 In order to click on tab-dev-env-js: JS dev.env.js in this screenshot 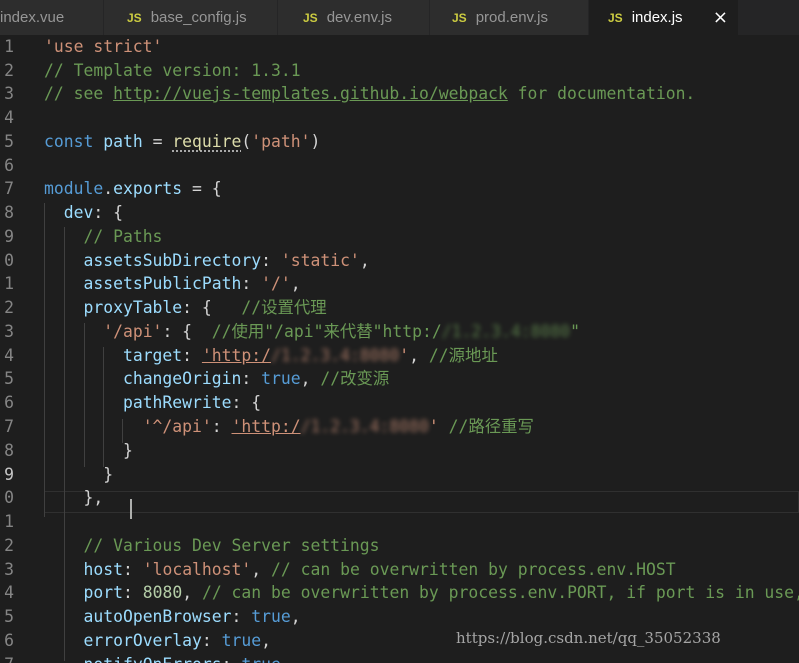, I will do `click(354, 17)`.